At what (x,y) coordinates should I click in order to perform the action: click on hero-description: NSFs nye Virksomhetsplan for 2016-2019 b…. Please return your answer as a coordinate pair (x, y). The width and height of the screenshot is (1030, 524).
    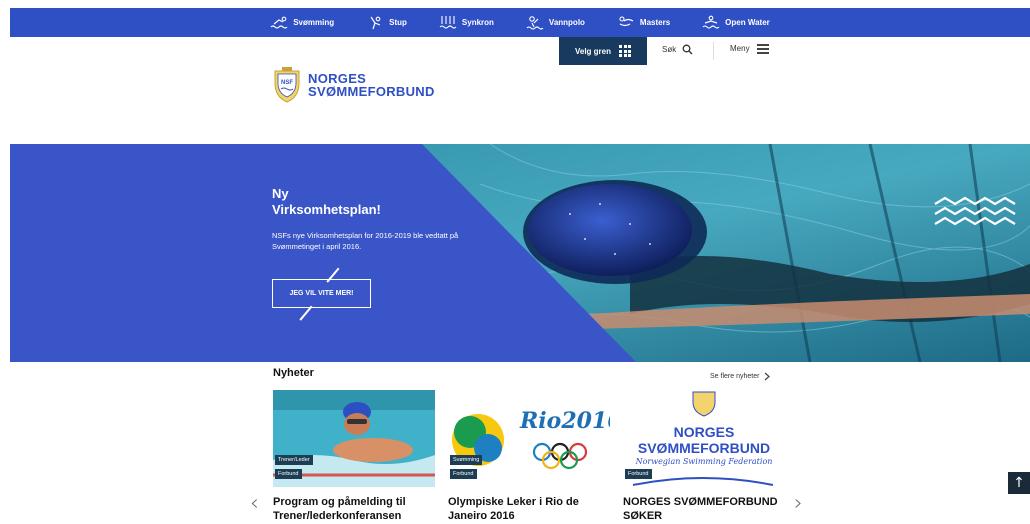
    Looking at the image, I should click on (365, 241).